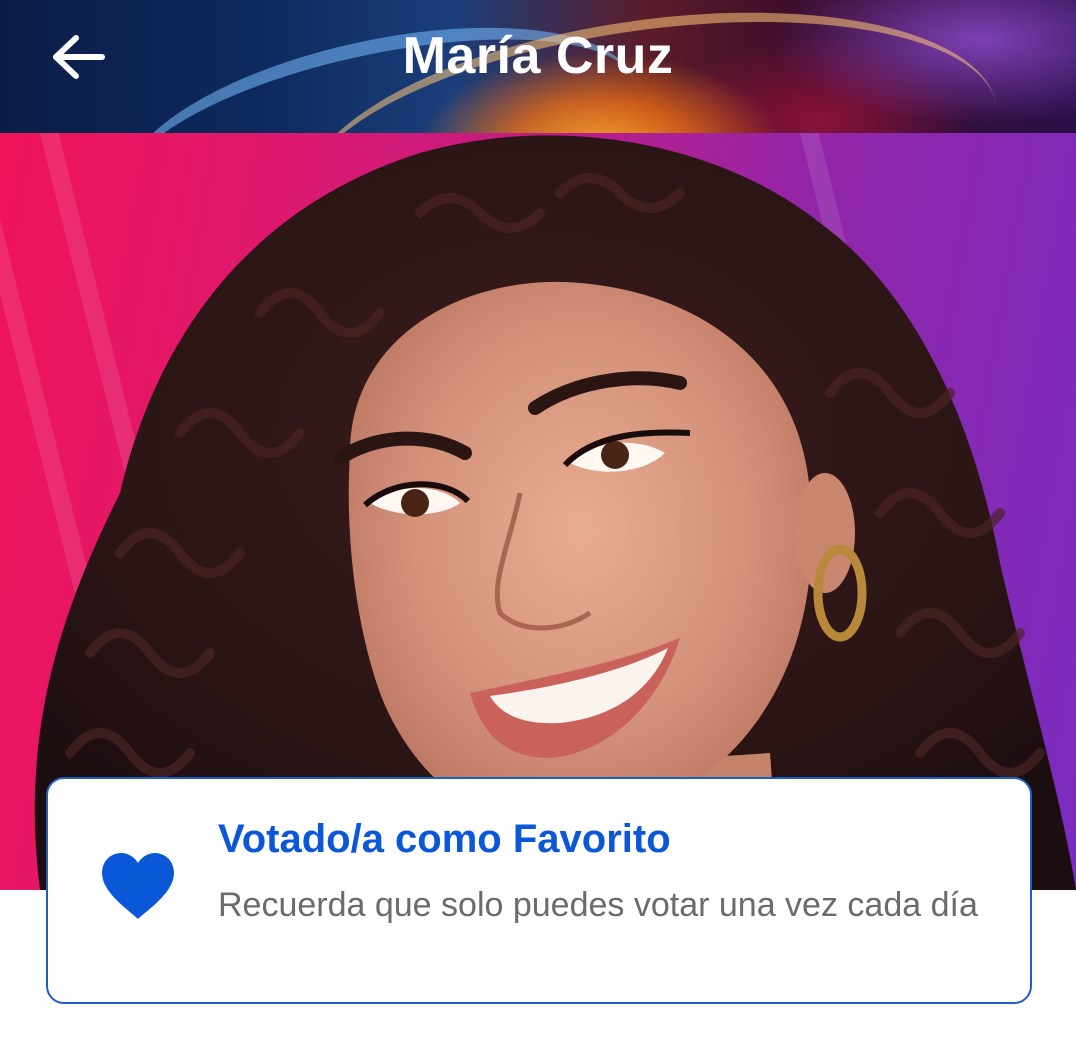 The image size is (1076, 1062). What do you see at coordinates (444, 839) in the screenshot?
I see `vote-status-title: Votado/a como Favorito` at bounding box center [444, 839].